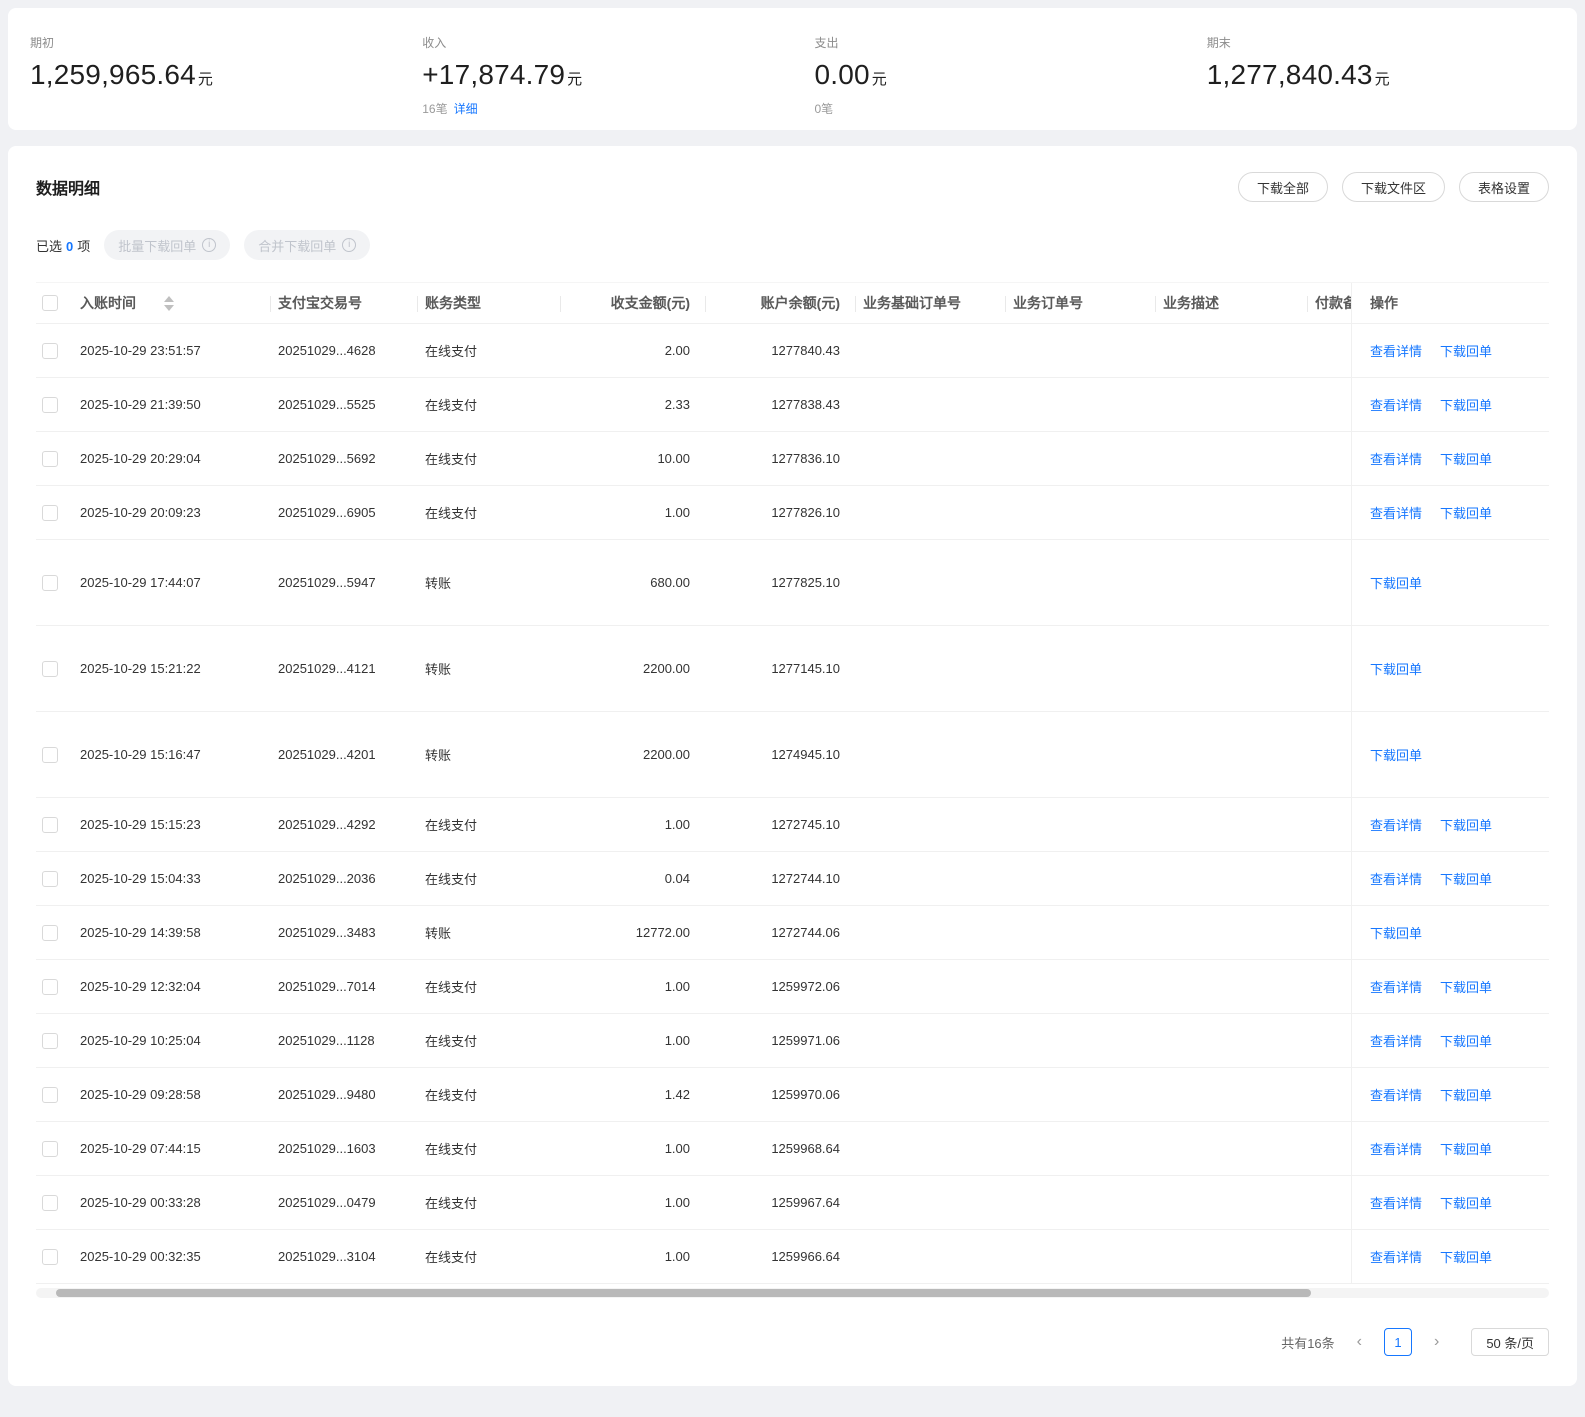 Image resolution: width=1585 pixels, height=1417 pixels. What do you see at coordinates (140, 350) in the screenshot?
I see `cell-time: 2025-10-29 23:51:57` at bounding box center [140, 350].